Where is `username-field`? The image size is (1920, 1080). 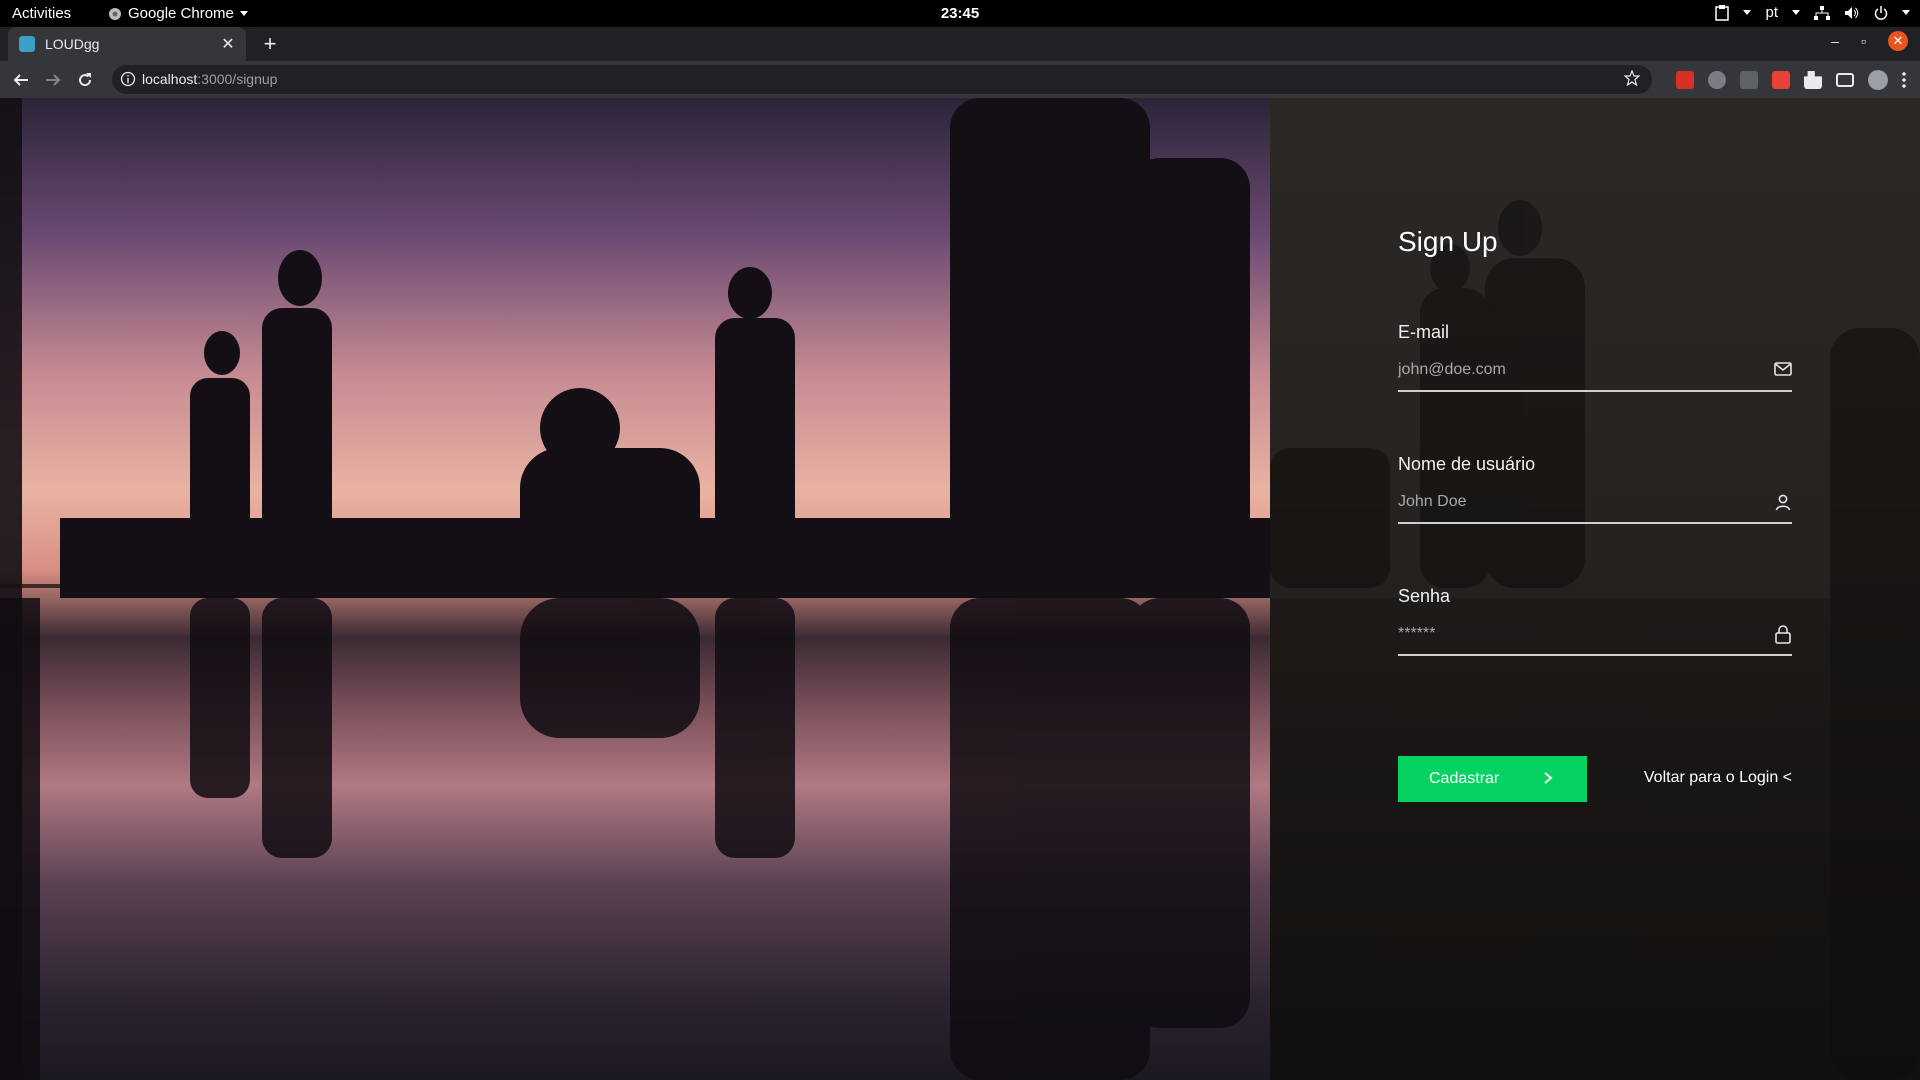
username-field is located at coordinates (1595, 502).